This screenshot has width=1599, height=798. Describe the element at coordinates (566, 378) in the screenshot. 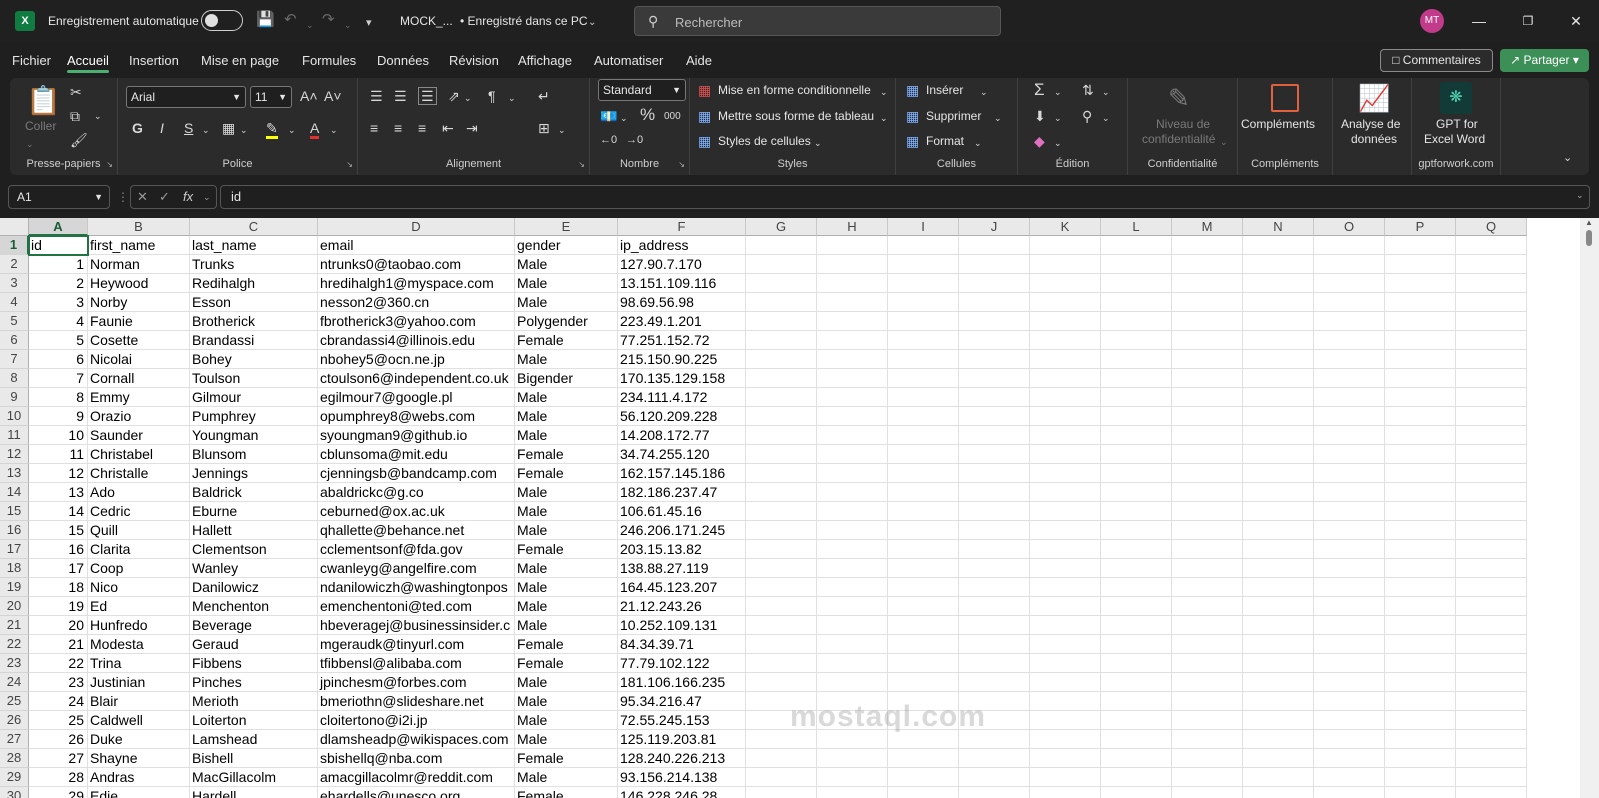

I see `cell-e8: Bigender` at that location.